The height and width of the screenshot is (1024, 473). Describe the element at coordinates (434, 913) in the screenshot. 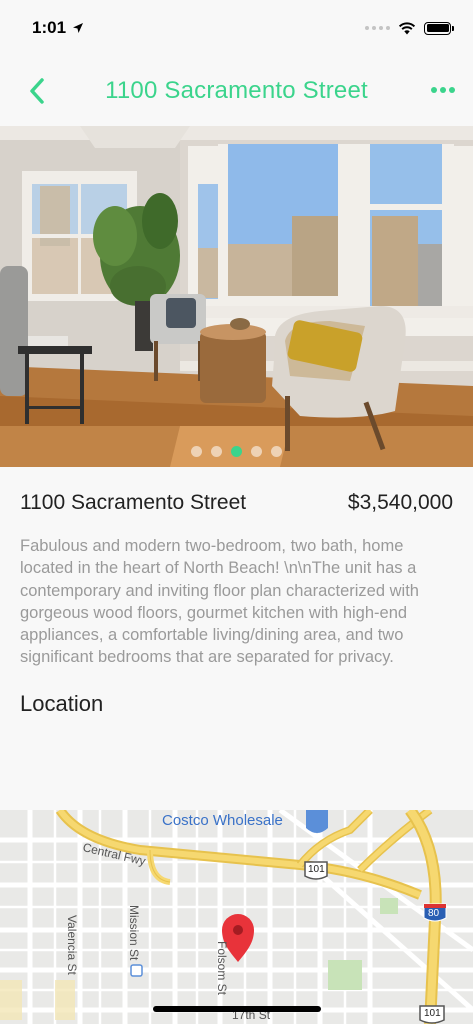

I see `map-label-80: 80` at that location.